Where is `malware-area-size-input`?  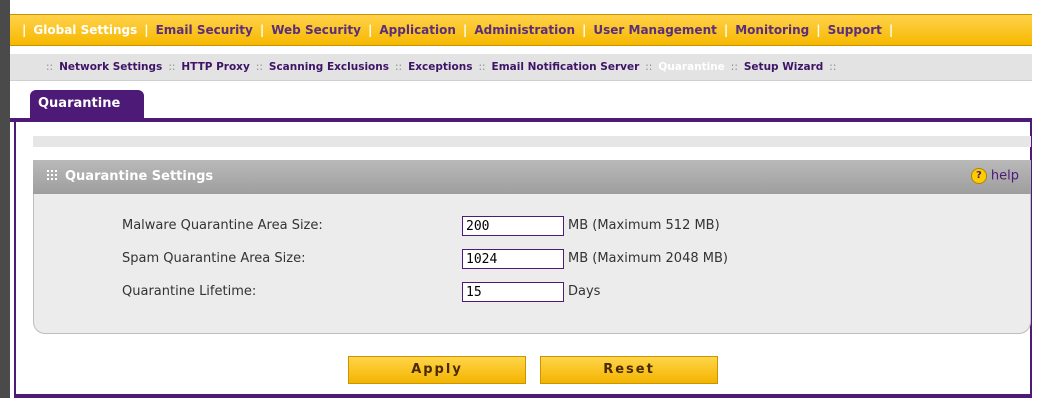
malware-area-size-input is located at coordinates (513, 226).